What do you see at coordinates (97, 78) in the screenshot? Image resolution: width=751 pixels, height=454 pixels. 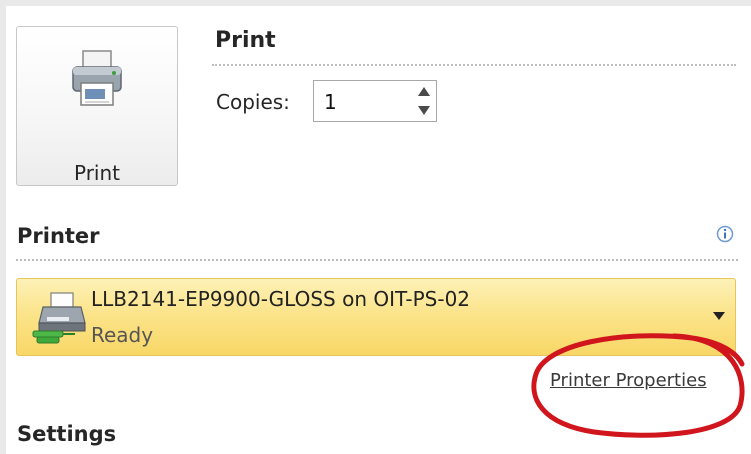 I see `printer-icon` at bounding box center [97, 78].